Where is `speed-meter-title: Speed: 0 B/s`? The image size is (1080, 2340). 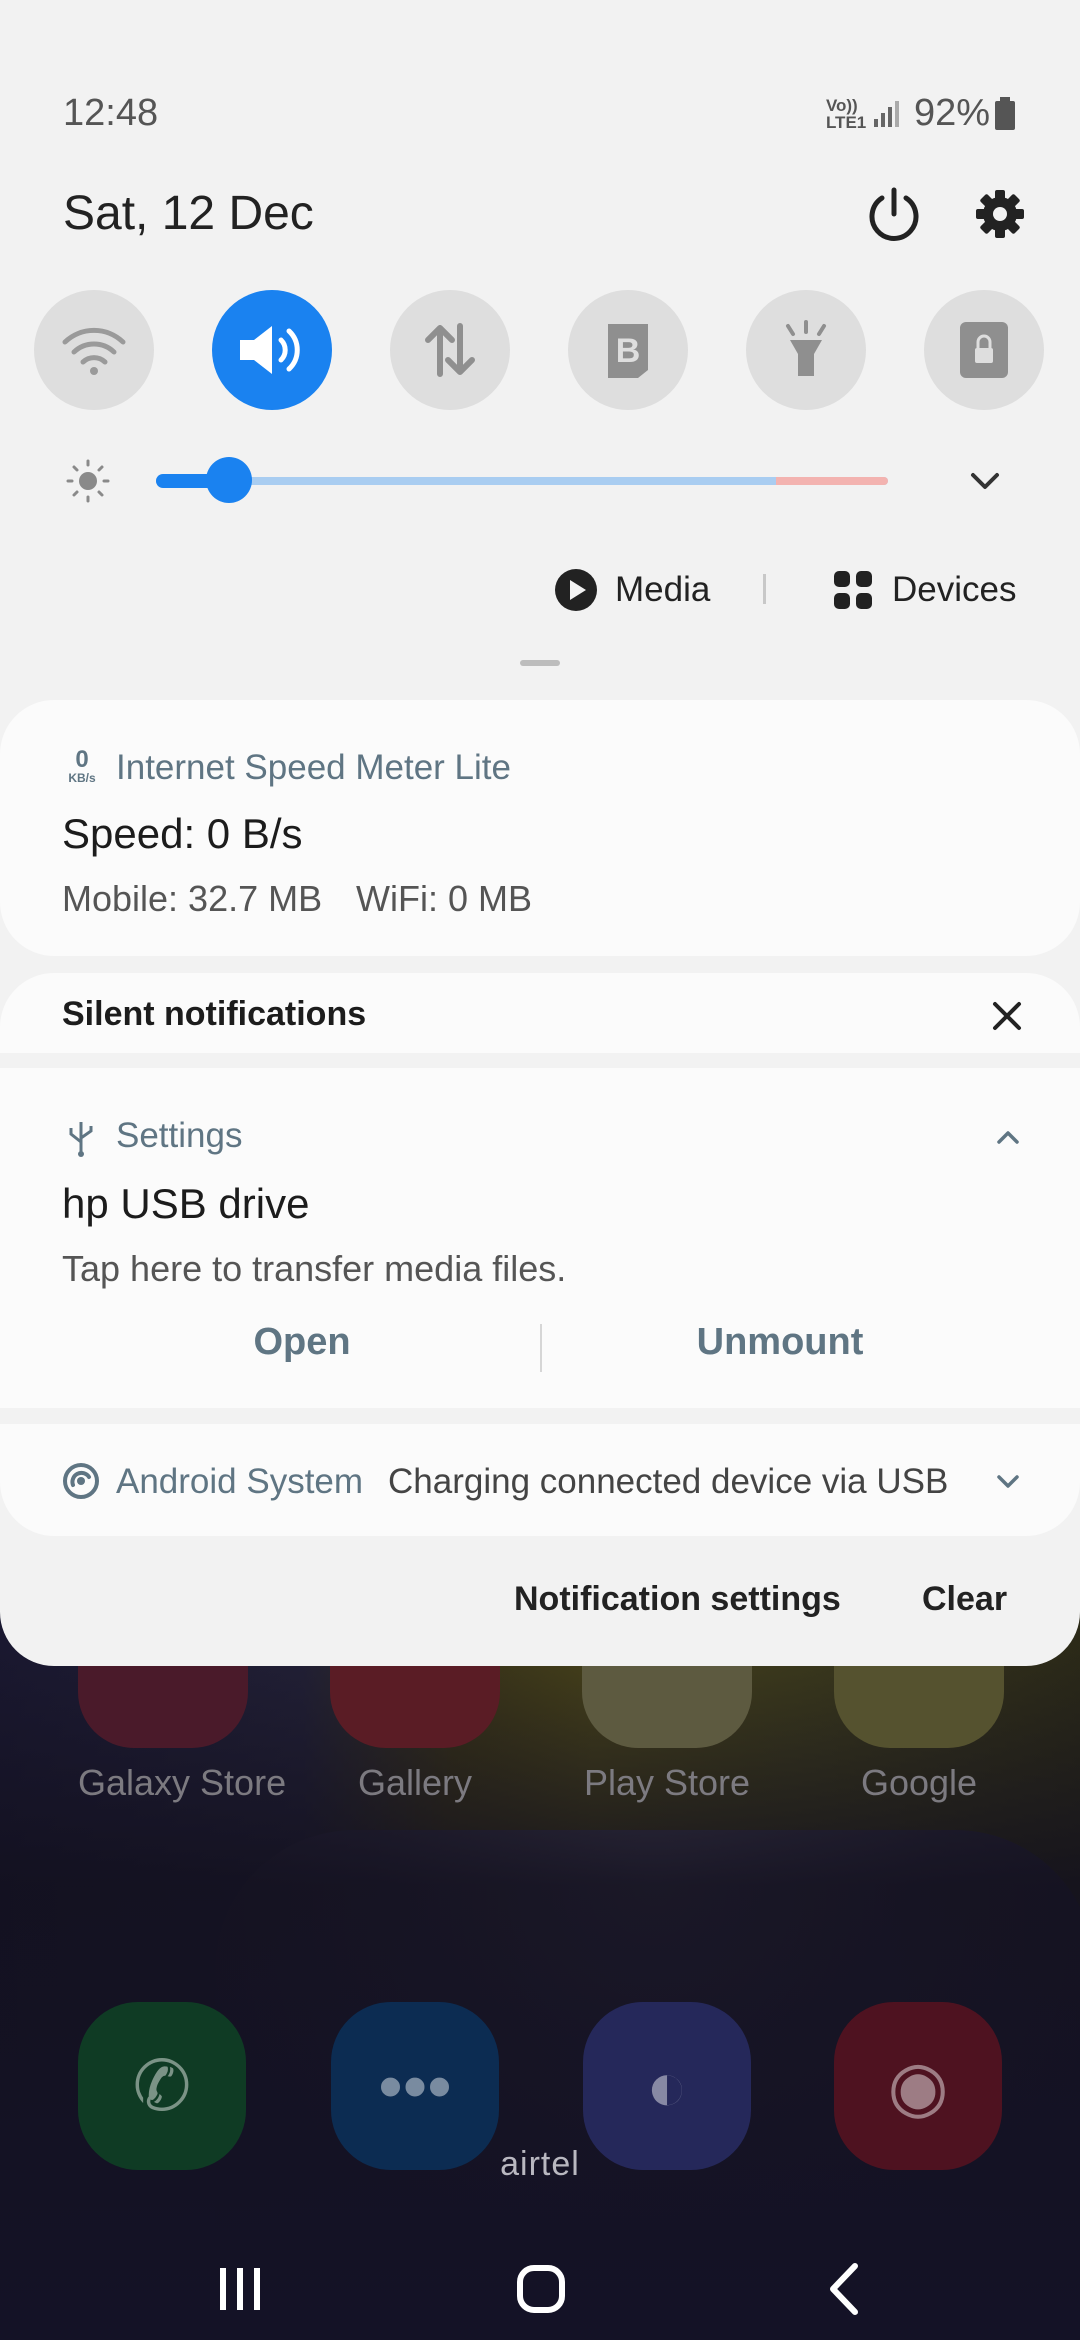
speed-meter-title: Speed: 0 B/s is located at coordinates (182, 833).